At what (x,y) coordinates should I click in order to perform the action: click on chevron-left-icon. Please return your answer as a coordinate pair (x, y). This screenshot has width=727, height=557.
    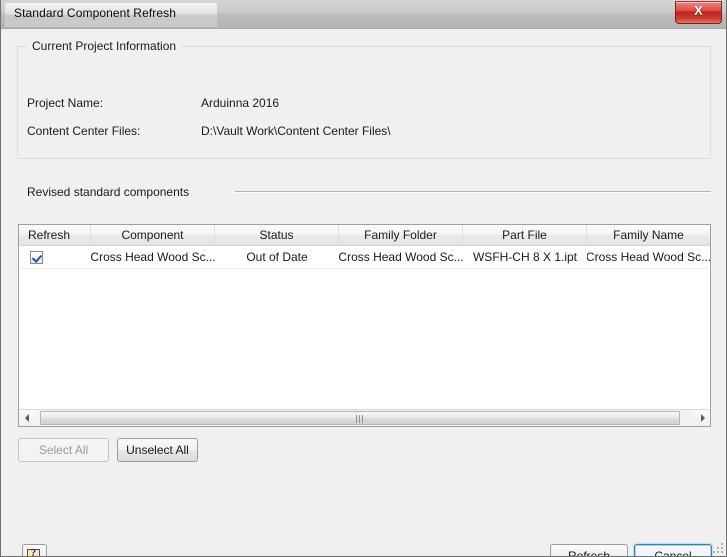
    Looking at the image, I should click on (26, 418).